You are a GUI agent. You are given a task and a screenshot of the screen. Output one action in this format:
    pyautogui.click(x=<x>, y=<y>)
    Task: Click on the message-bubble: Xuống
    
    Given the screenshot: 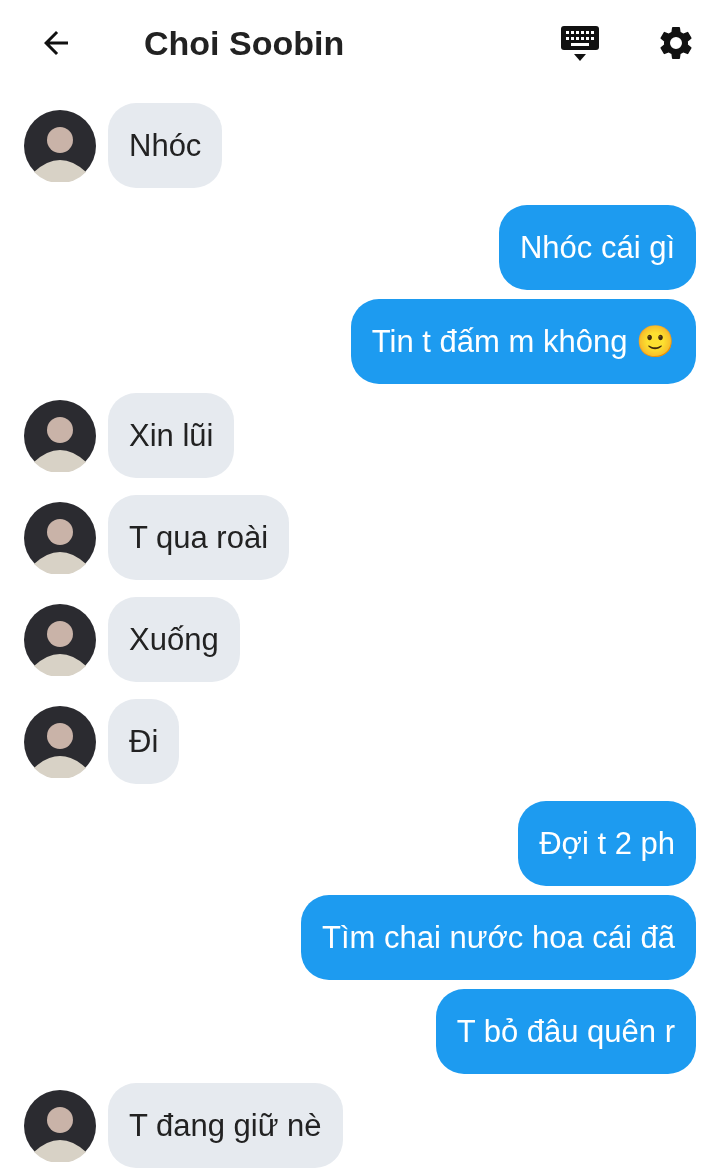 What is the action you would take?
    pyautogui.click(x=174, y=639)
    